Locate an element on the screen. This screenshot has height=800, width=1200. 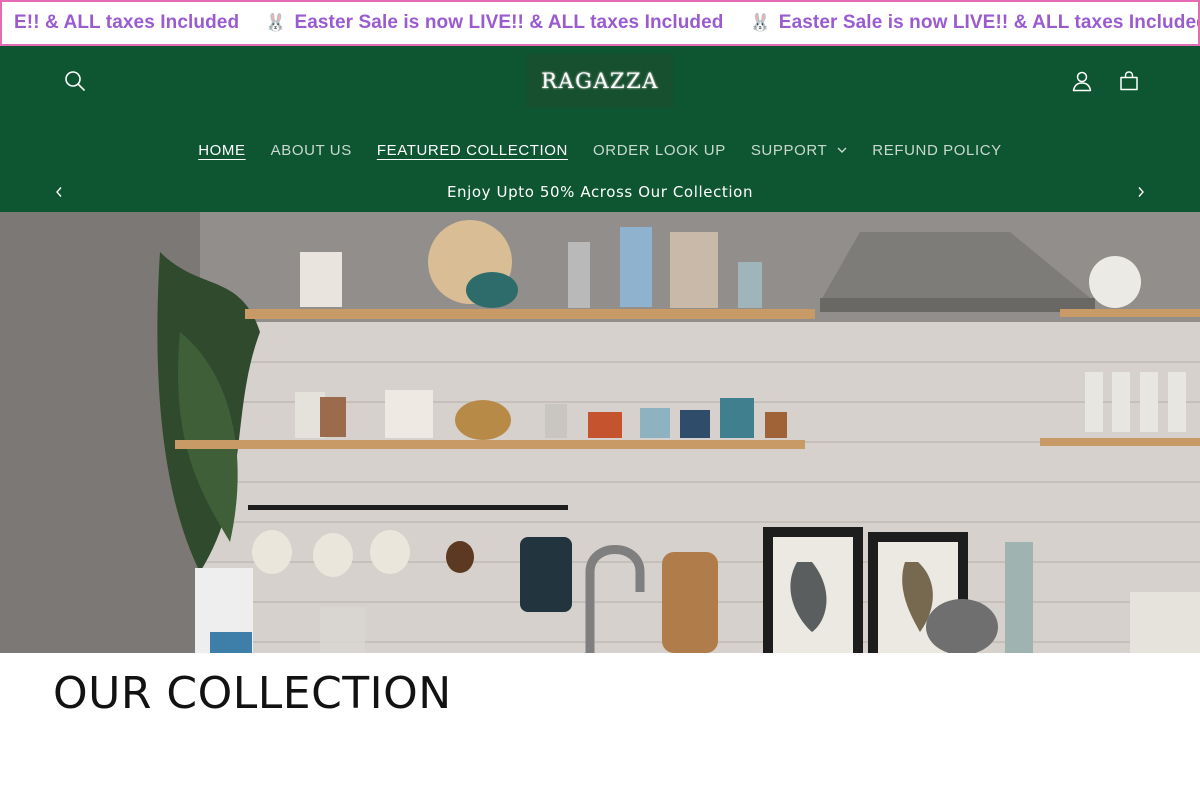
announcement-text: Enjoy Upto 50% Across Our Collection is located at coordinates (600, 192).